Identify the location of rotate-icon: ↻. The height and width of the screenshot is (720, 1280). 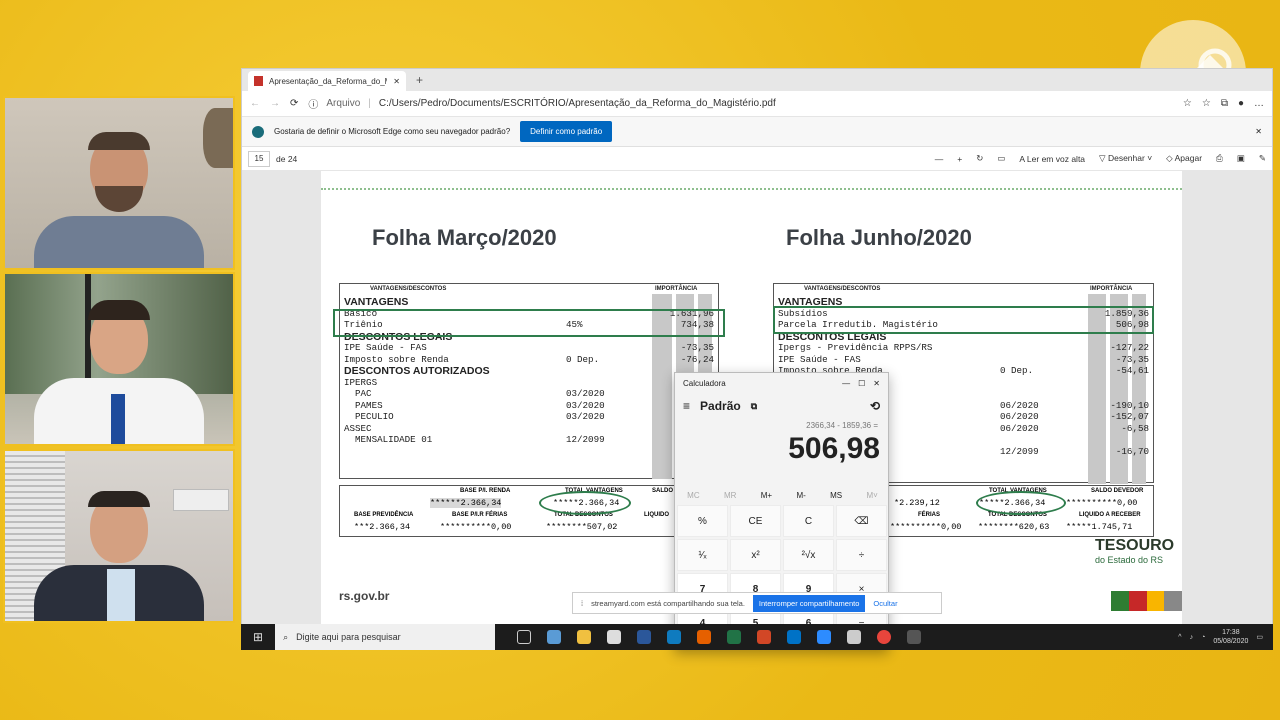
(979, 158).